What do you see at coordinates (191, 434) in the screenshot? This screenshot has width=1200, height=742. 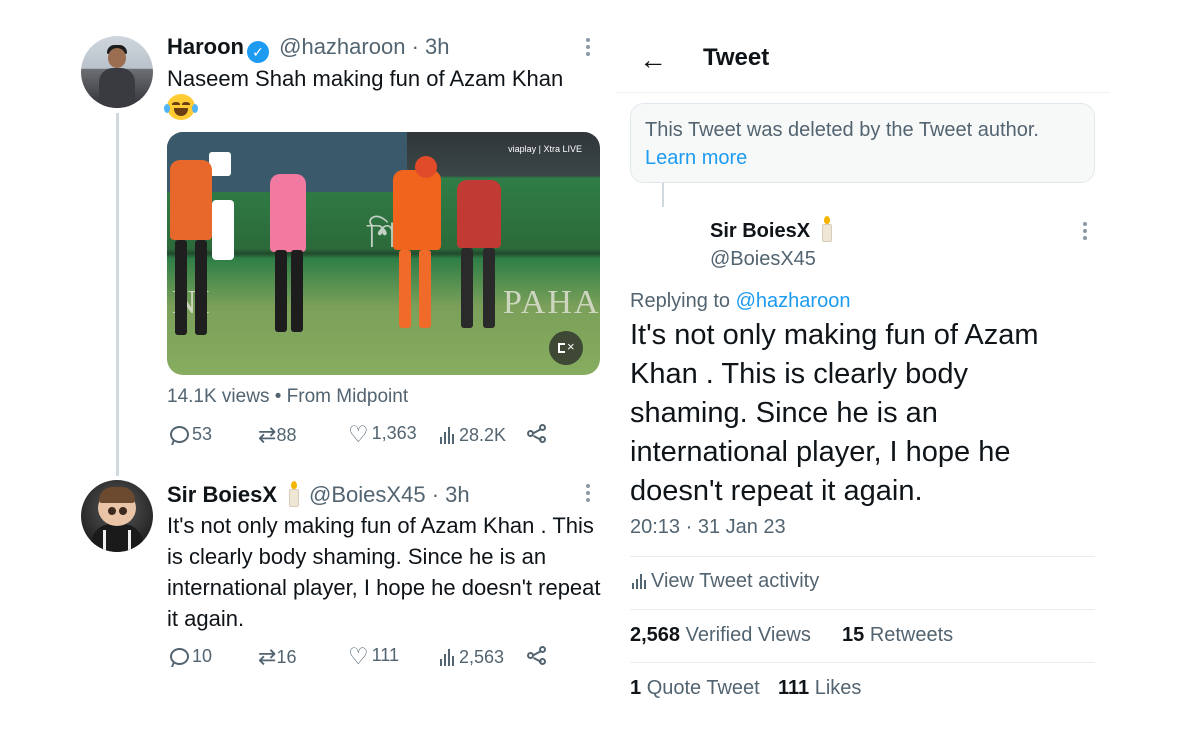 I see `reply-button: 53` at bounding box center [191, 434].